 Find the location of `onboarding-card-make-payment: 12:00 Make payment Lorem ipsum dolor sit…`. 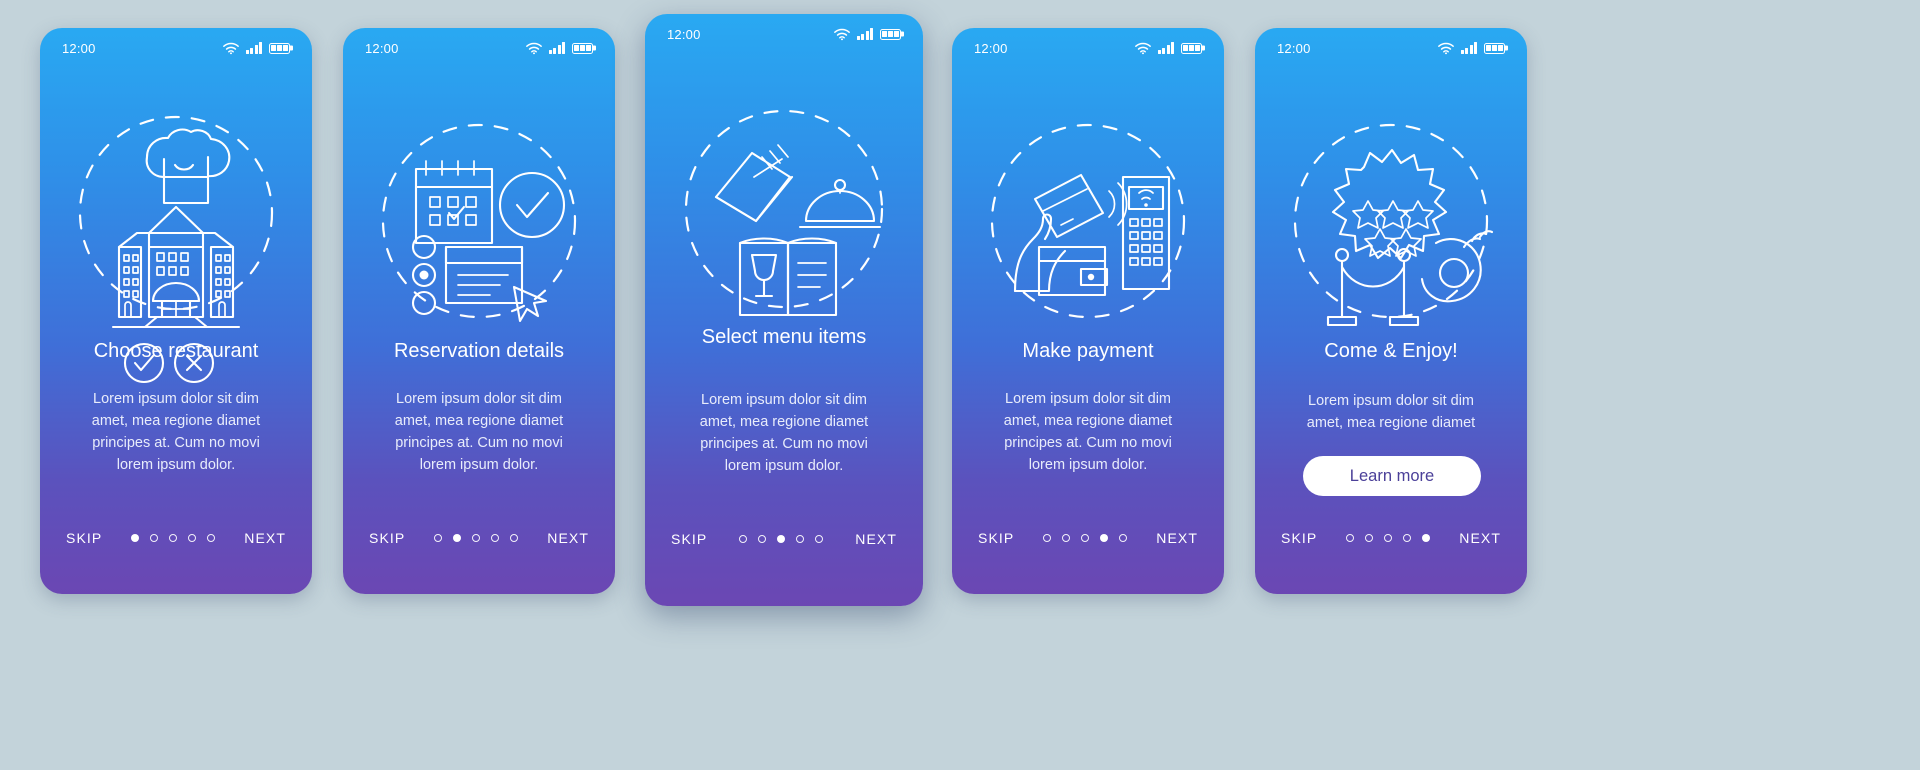

onboarding-card-make-payment: 12:00 Make payment Lorem ipsum dolor sit… is located at coordinates (1088, 311).